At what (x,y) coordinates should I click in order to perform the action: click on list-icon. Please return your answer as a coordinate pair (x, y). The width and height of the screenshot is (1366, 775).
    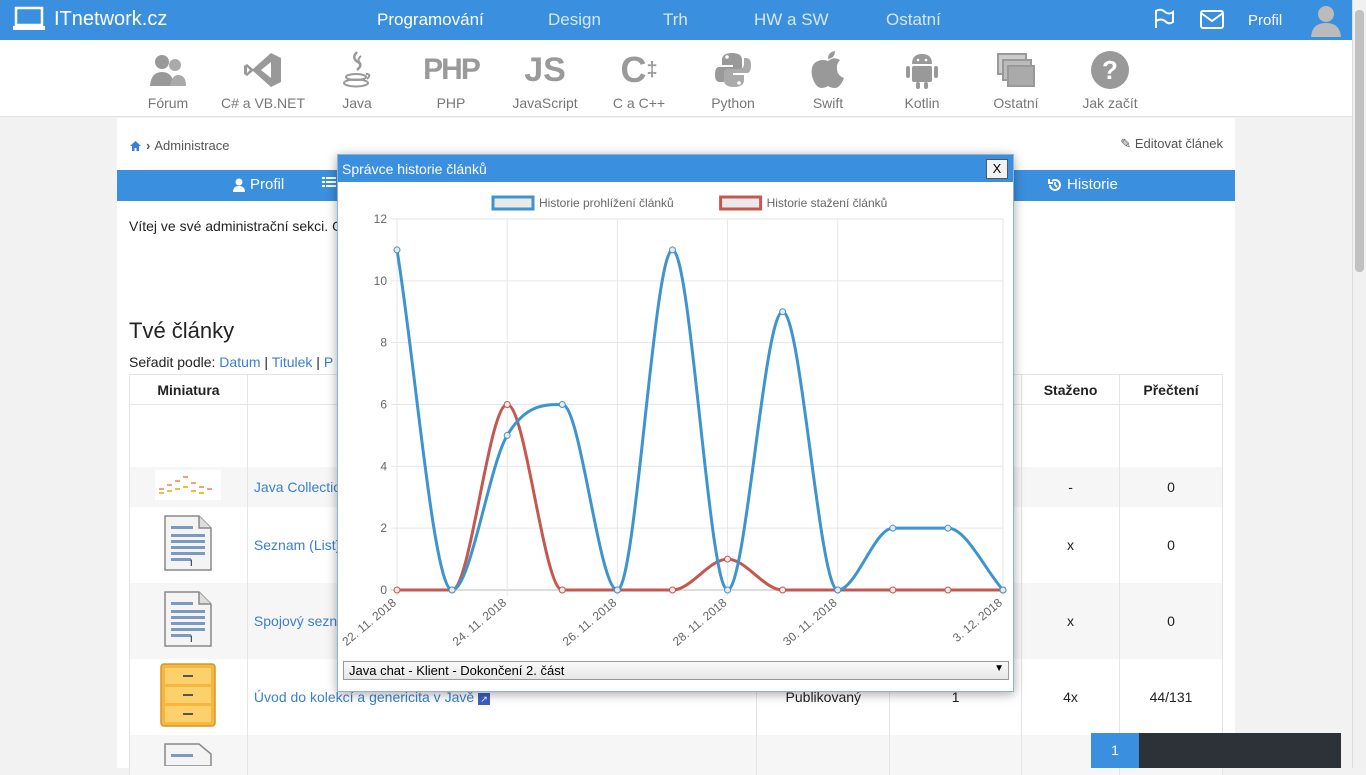
    Looking at the image, I should click on (329, 182).